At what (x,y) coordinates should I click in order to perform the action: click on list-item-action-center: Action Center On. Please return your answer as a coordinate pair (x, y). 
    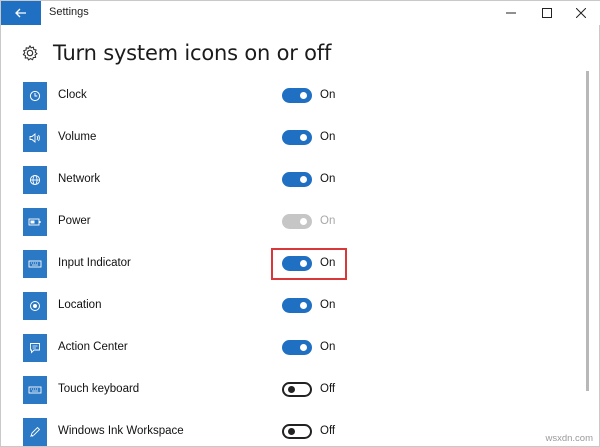
    Looking at the image, I should click on (291, 348).